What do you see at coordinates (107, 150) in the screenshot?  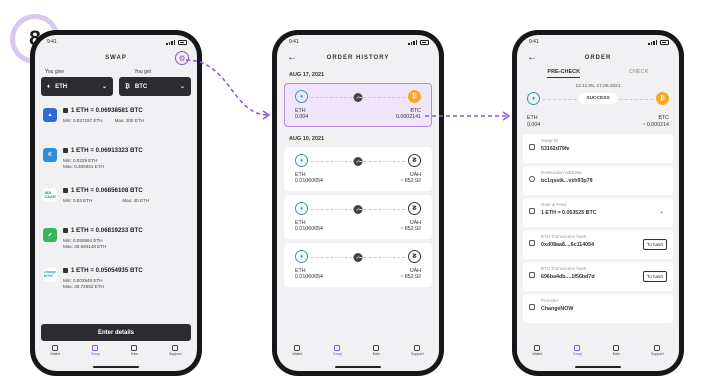 I see `offer-rate: 1 ETH = 0.06913323 BTC` at bounding box center [107, 150].